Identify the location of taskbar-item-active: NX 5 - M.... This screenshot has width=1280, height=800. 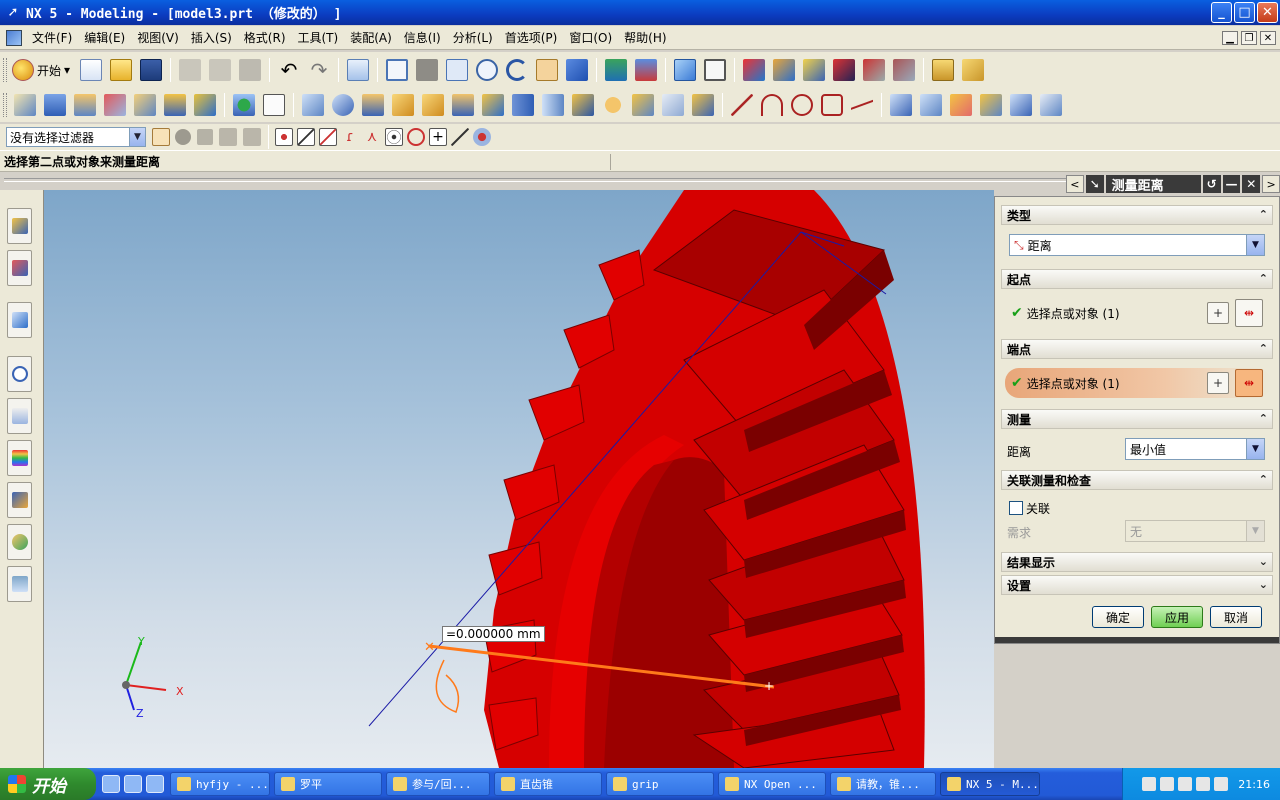
(990, 784).